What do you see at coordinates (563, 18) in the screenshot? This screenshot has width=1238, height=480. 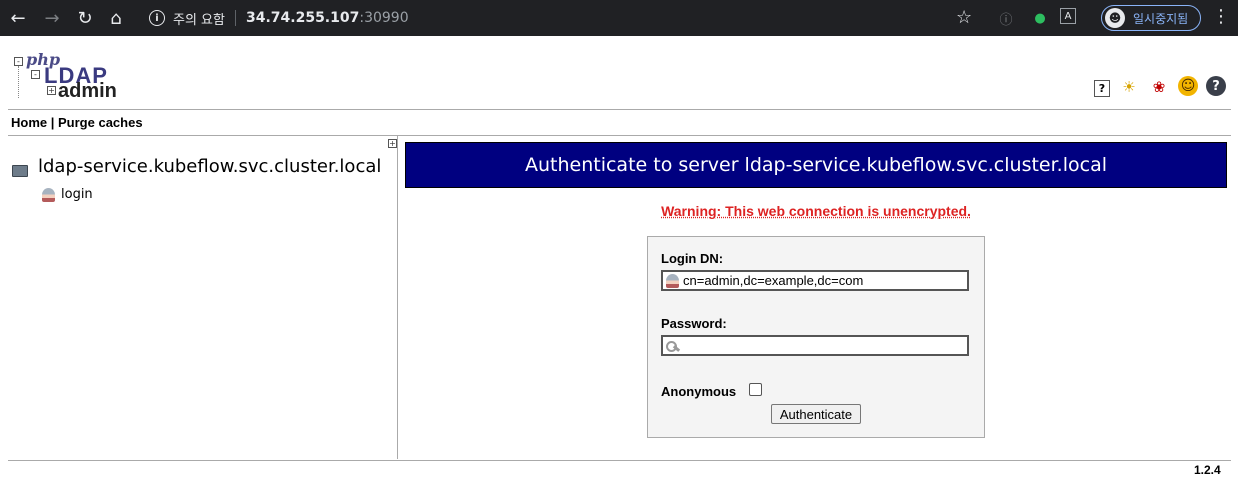 I see `address-bar: i 주의 요함 34.74.255.107 :30990` at bounding box center [563, 18].